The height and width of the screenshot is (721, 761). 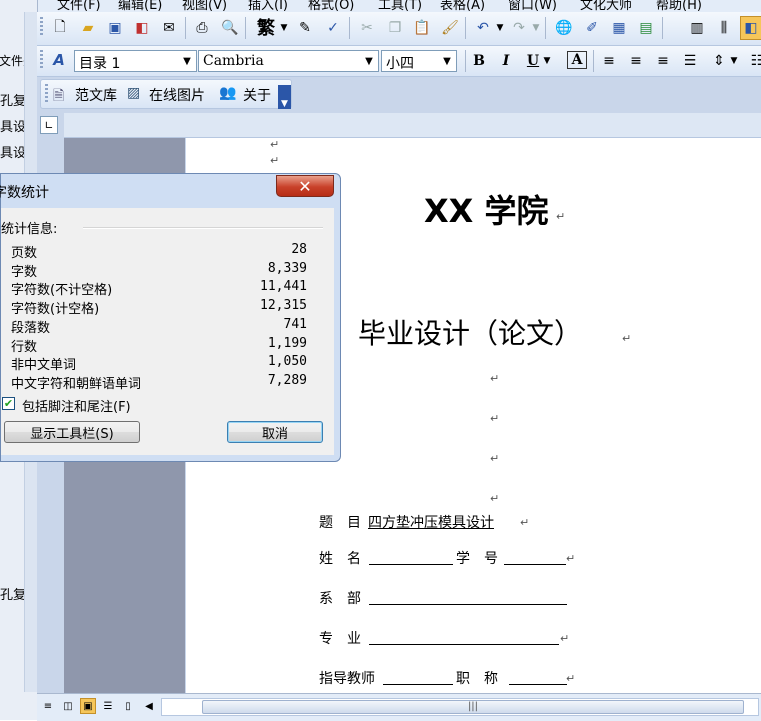 What do you see at coordinates (486, 211) in the screenshot?
I see `college-title: XX 学院` at bounding box center [486, 211].